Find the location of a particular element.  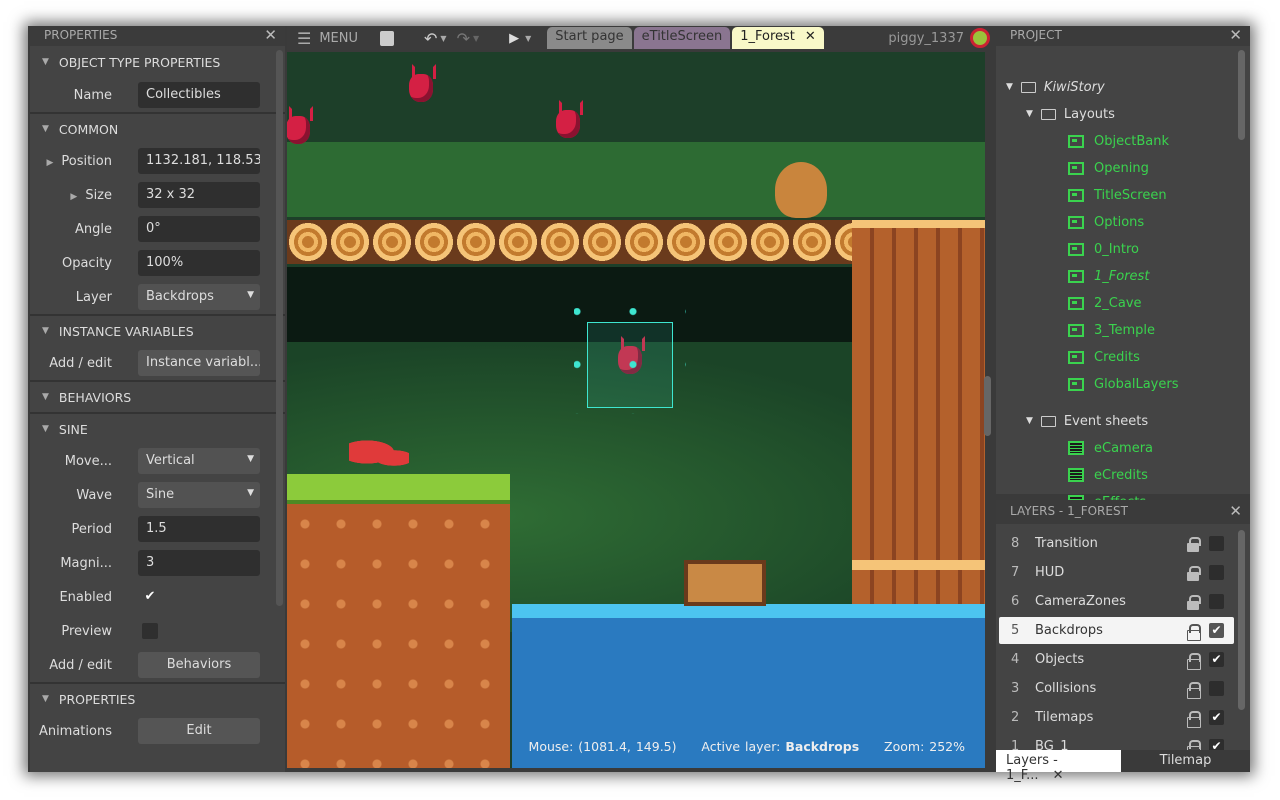

period-field: 1.5 is located at coordinates (199, 529).